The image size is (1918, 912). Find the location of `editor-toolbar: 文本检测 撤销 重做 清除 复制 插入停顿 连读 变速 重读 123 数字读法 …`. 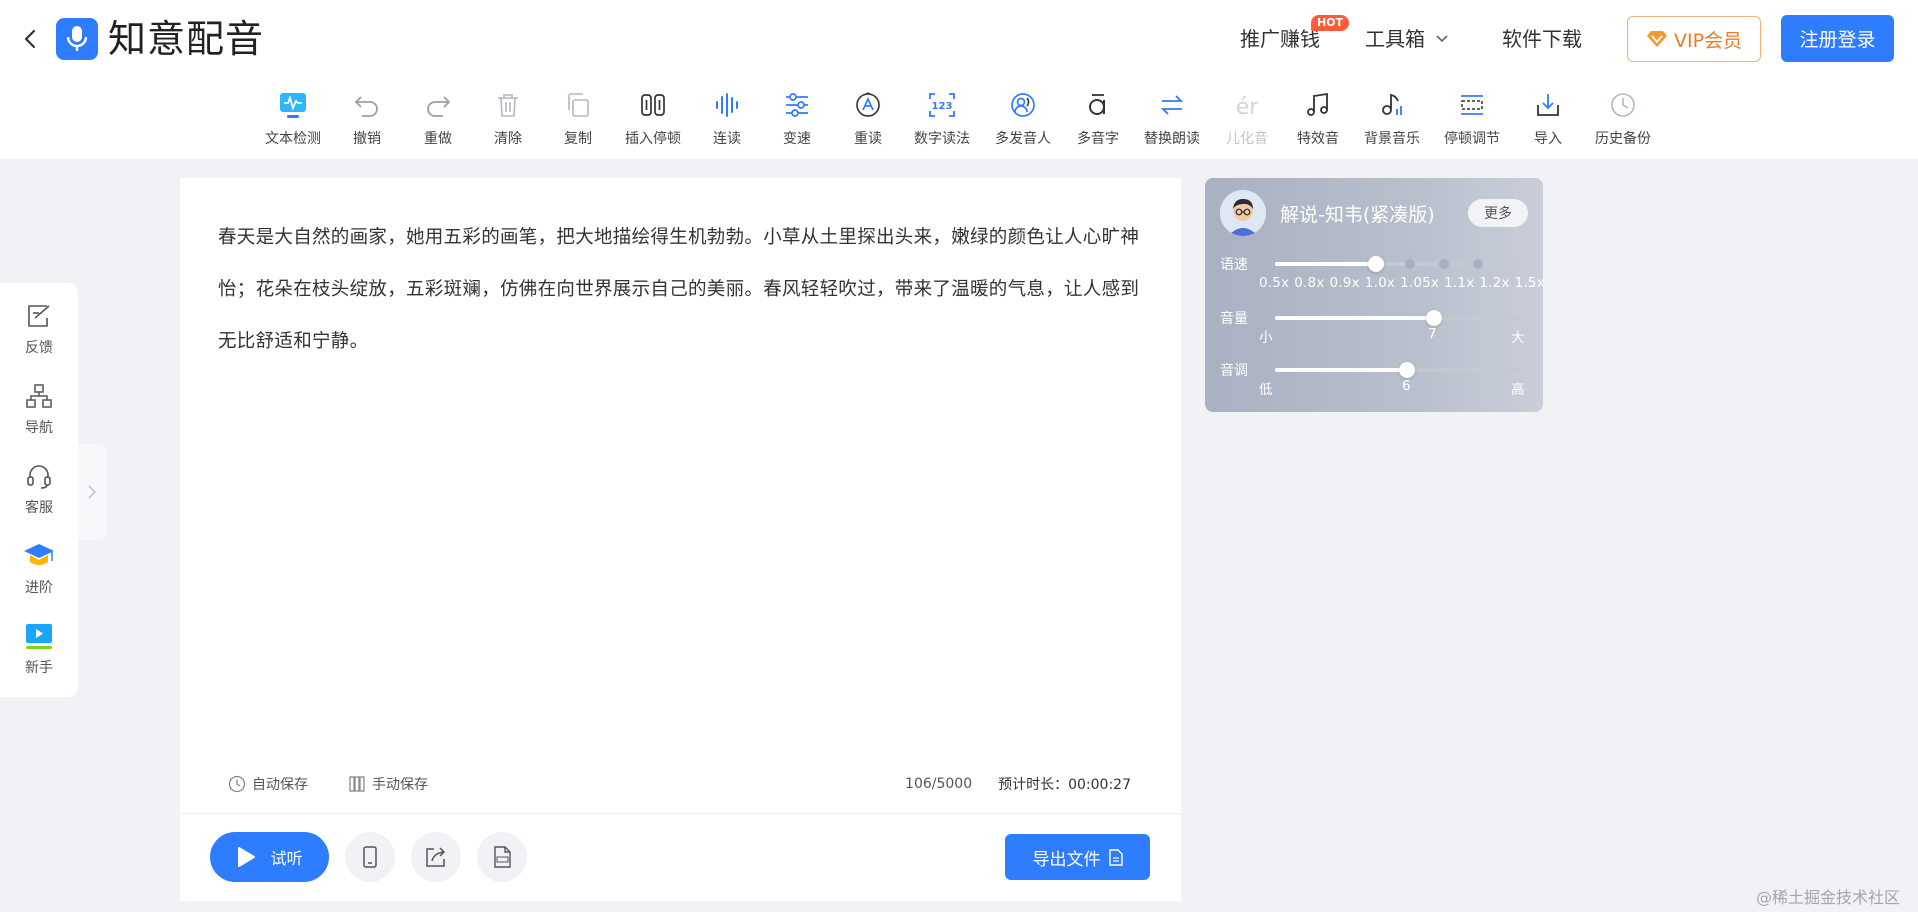

editor-toolbar: 文本检测 撤销 重做 清除 复制 插入停顿 连读 变速 重读 123 数字读法 … is located at coordinates (959, 118).